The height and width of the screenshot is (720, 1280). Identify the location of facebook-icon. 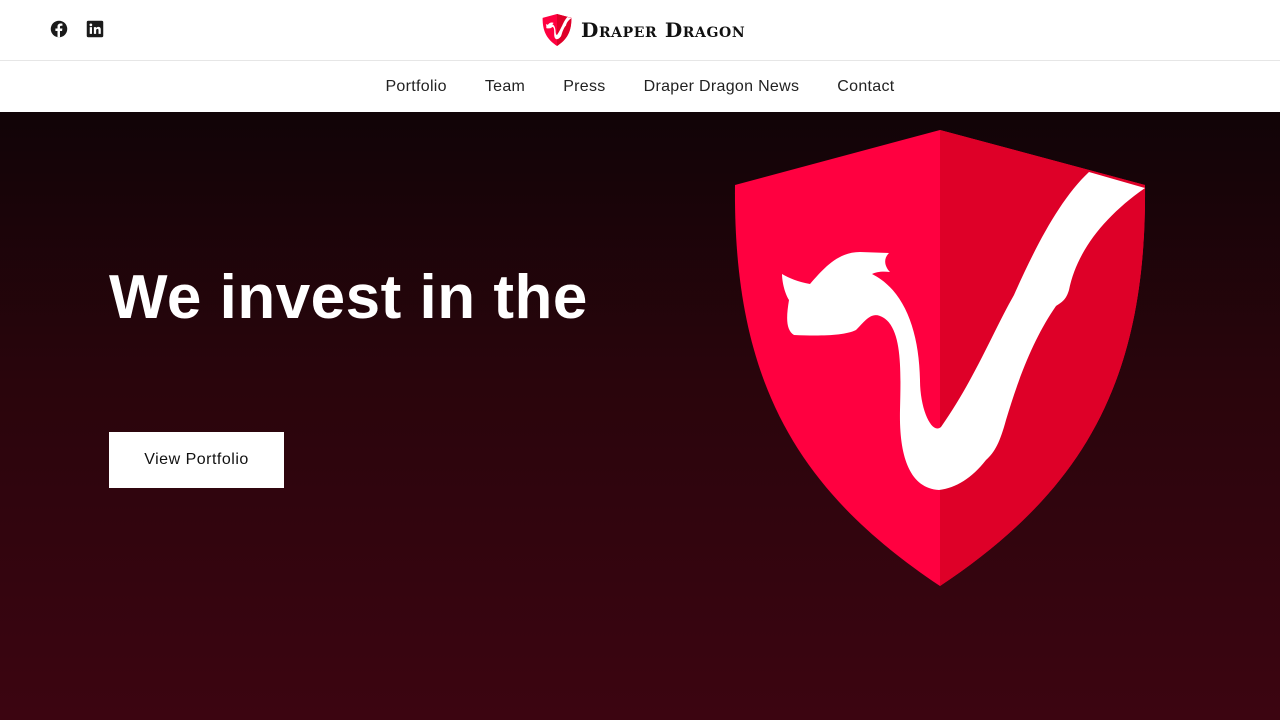
(59, 29).